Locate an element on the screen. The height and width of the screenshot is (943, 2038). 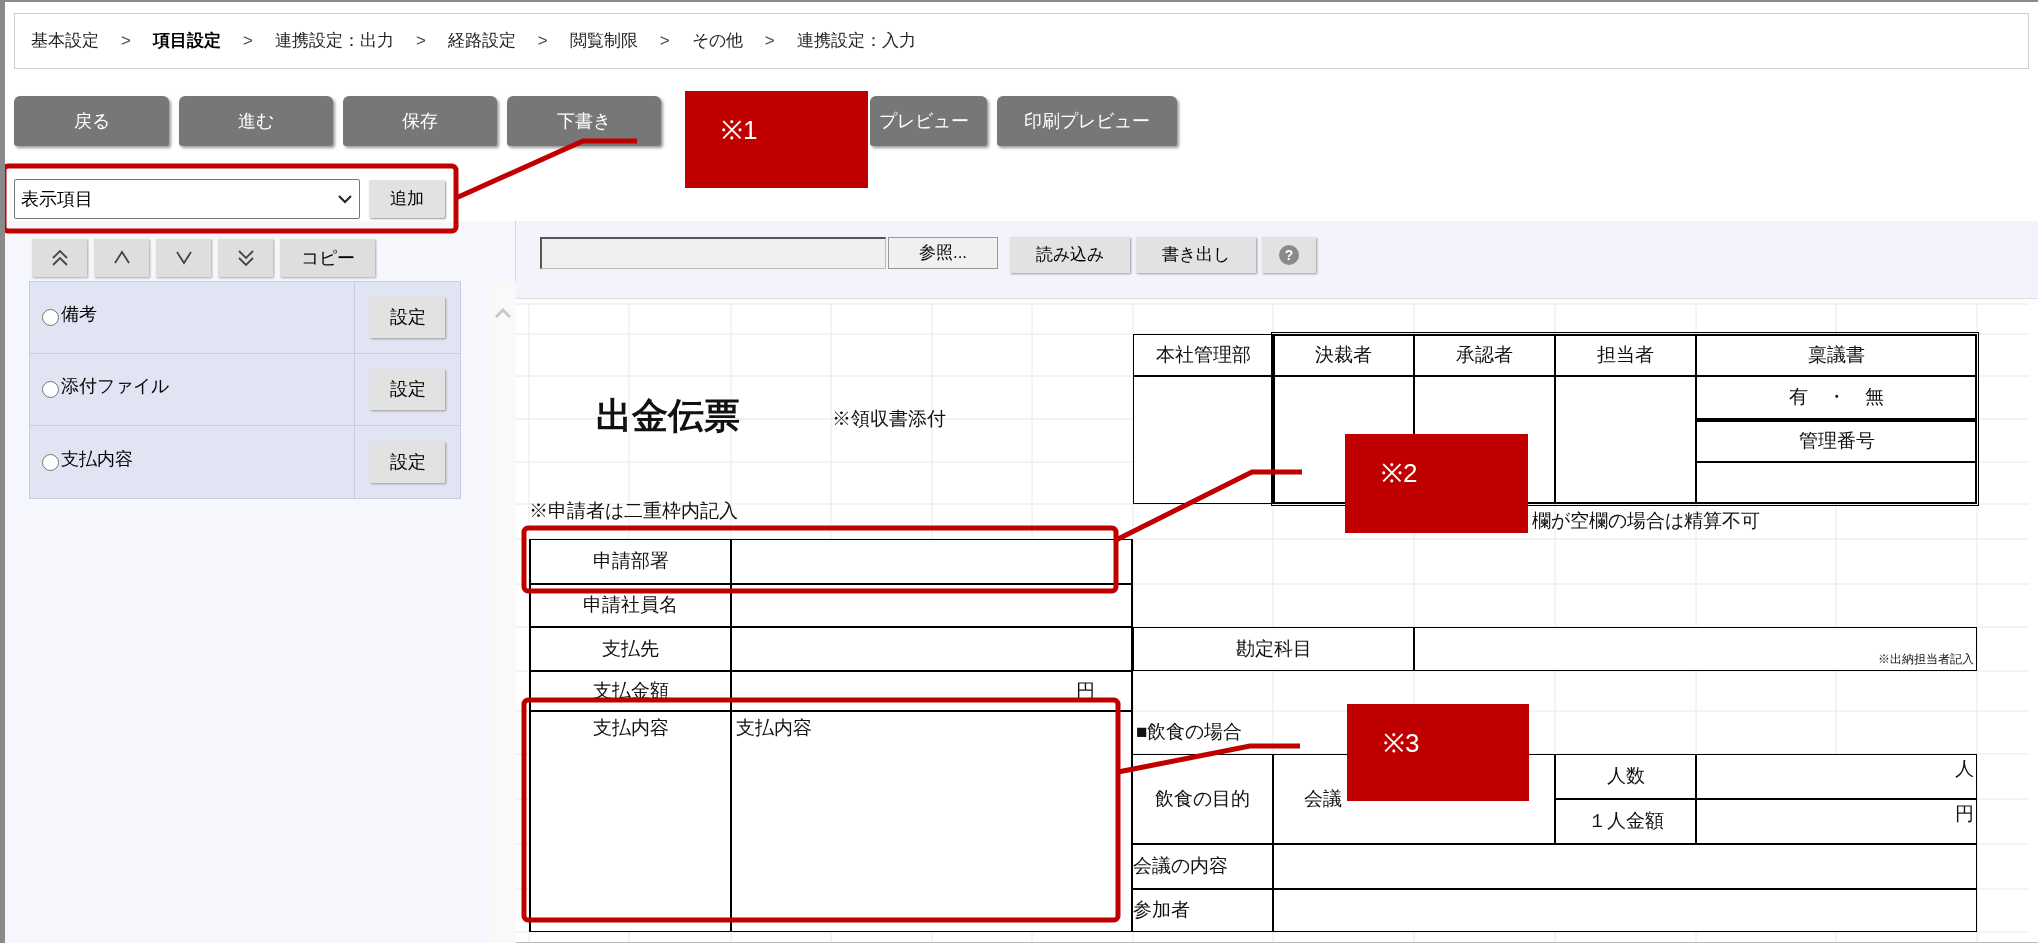
breadcrumb-link: その他 is located at coordinates (717, 41).